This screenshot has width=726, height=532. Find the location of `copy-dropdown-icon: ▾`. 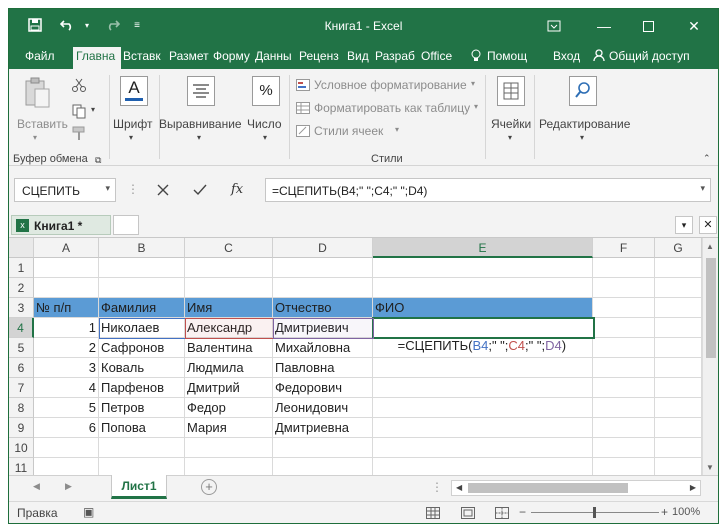

copy-dropdown-icon: ▾ is located at coordinates (93, 109).